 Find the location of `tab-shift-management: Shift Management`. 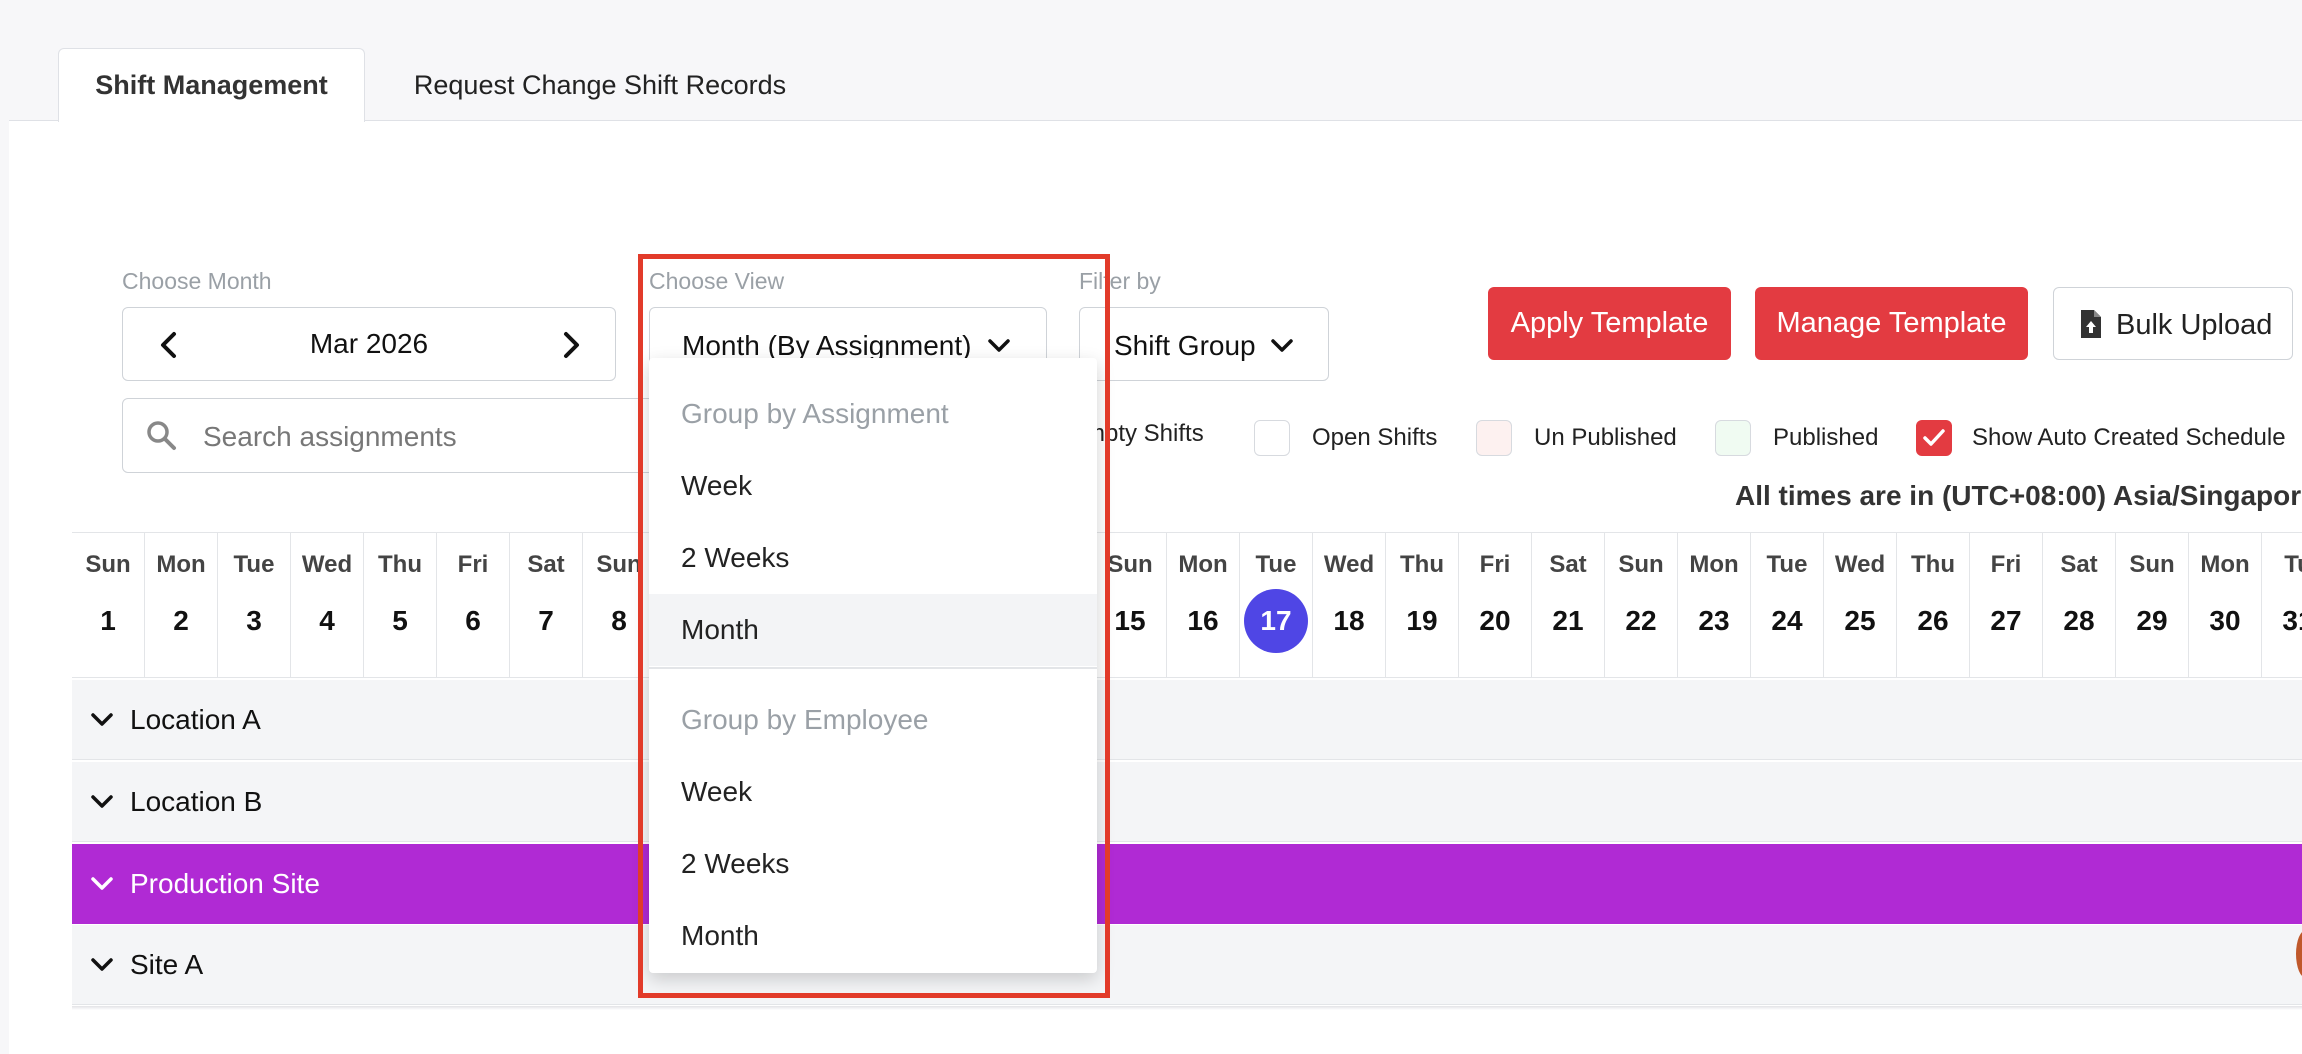

tab-shift-management: Shift Management is located at coordinates (211, 85).